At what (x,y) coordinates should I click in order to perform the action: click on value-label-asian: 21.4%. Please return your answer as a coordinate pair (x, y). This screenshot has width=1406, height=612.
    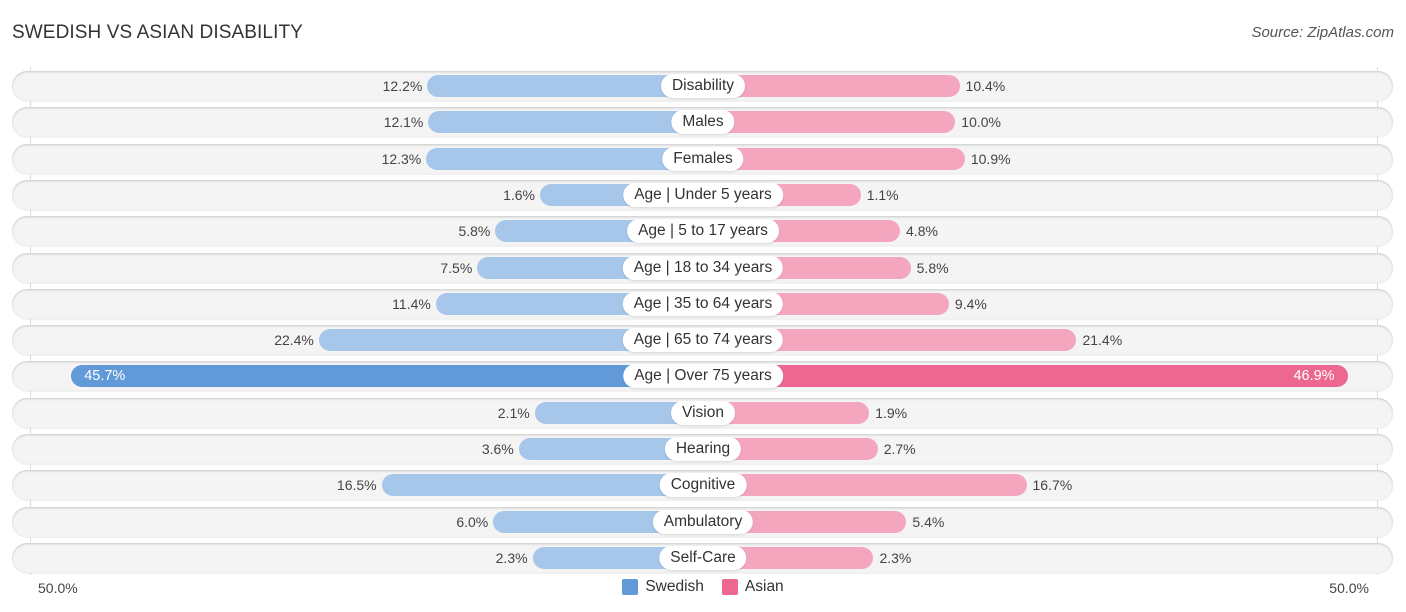
    Looking at the image, I should click on (1102, 340).